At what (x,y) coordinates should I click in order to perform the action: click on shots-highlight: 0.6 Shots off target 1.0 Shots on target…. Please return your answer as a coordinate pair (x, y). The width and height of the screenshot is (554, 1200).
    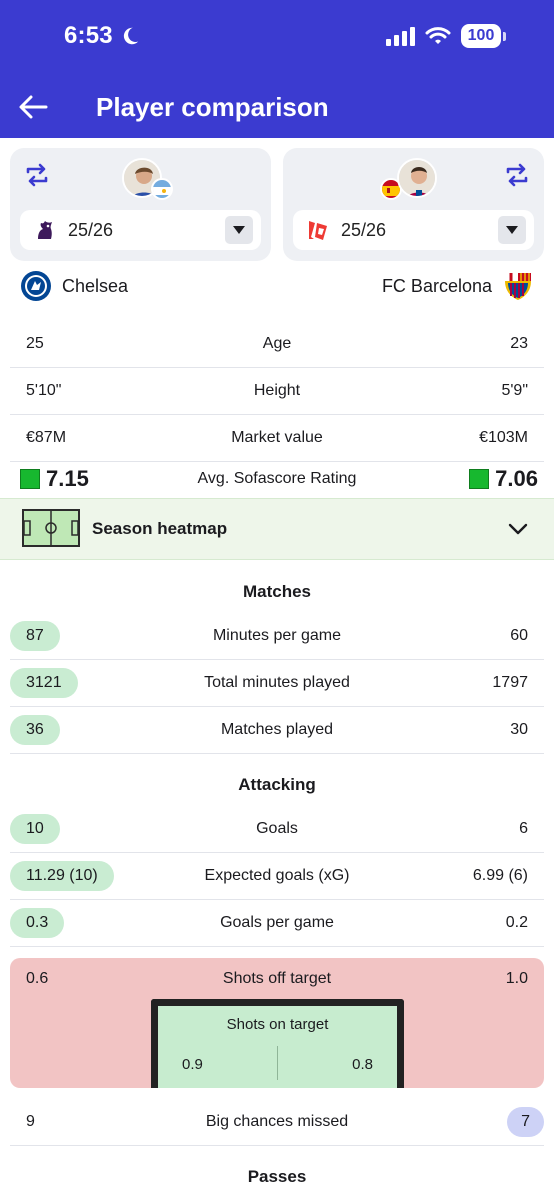
    Looking at the image, I should click on (277, 1023).